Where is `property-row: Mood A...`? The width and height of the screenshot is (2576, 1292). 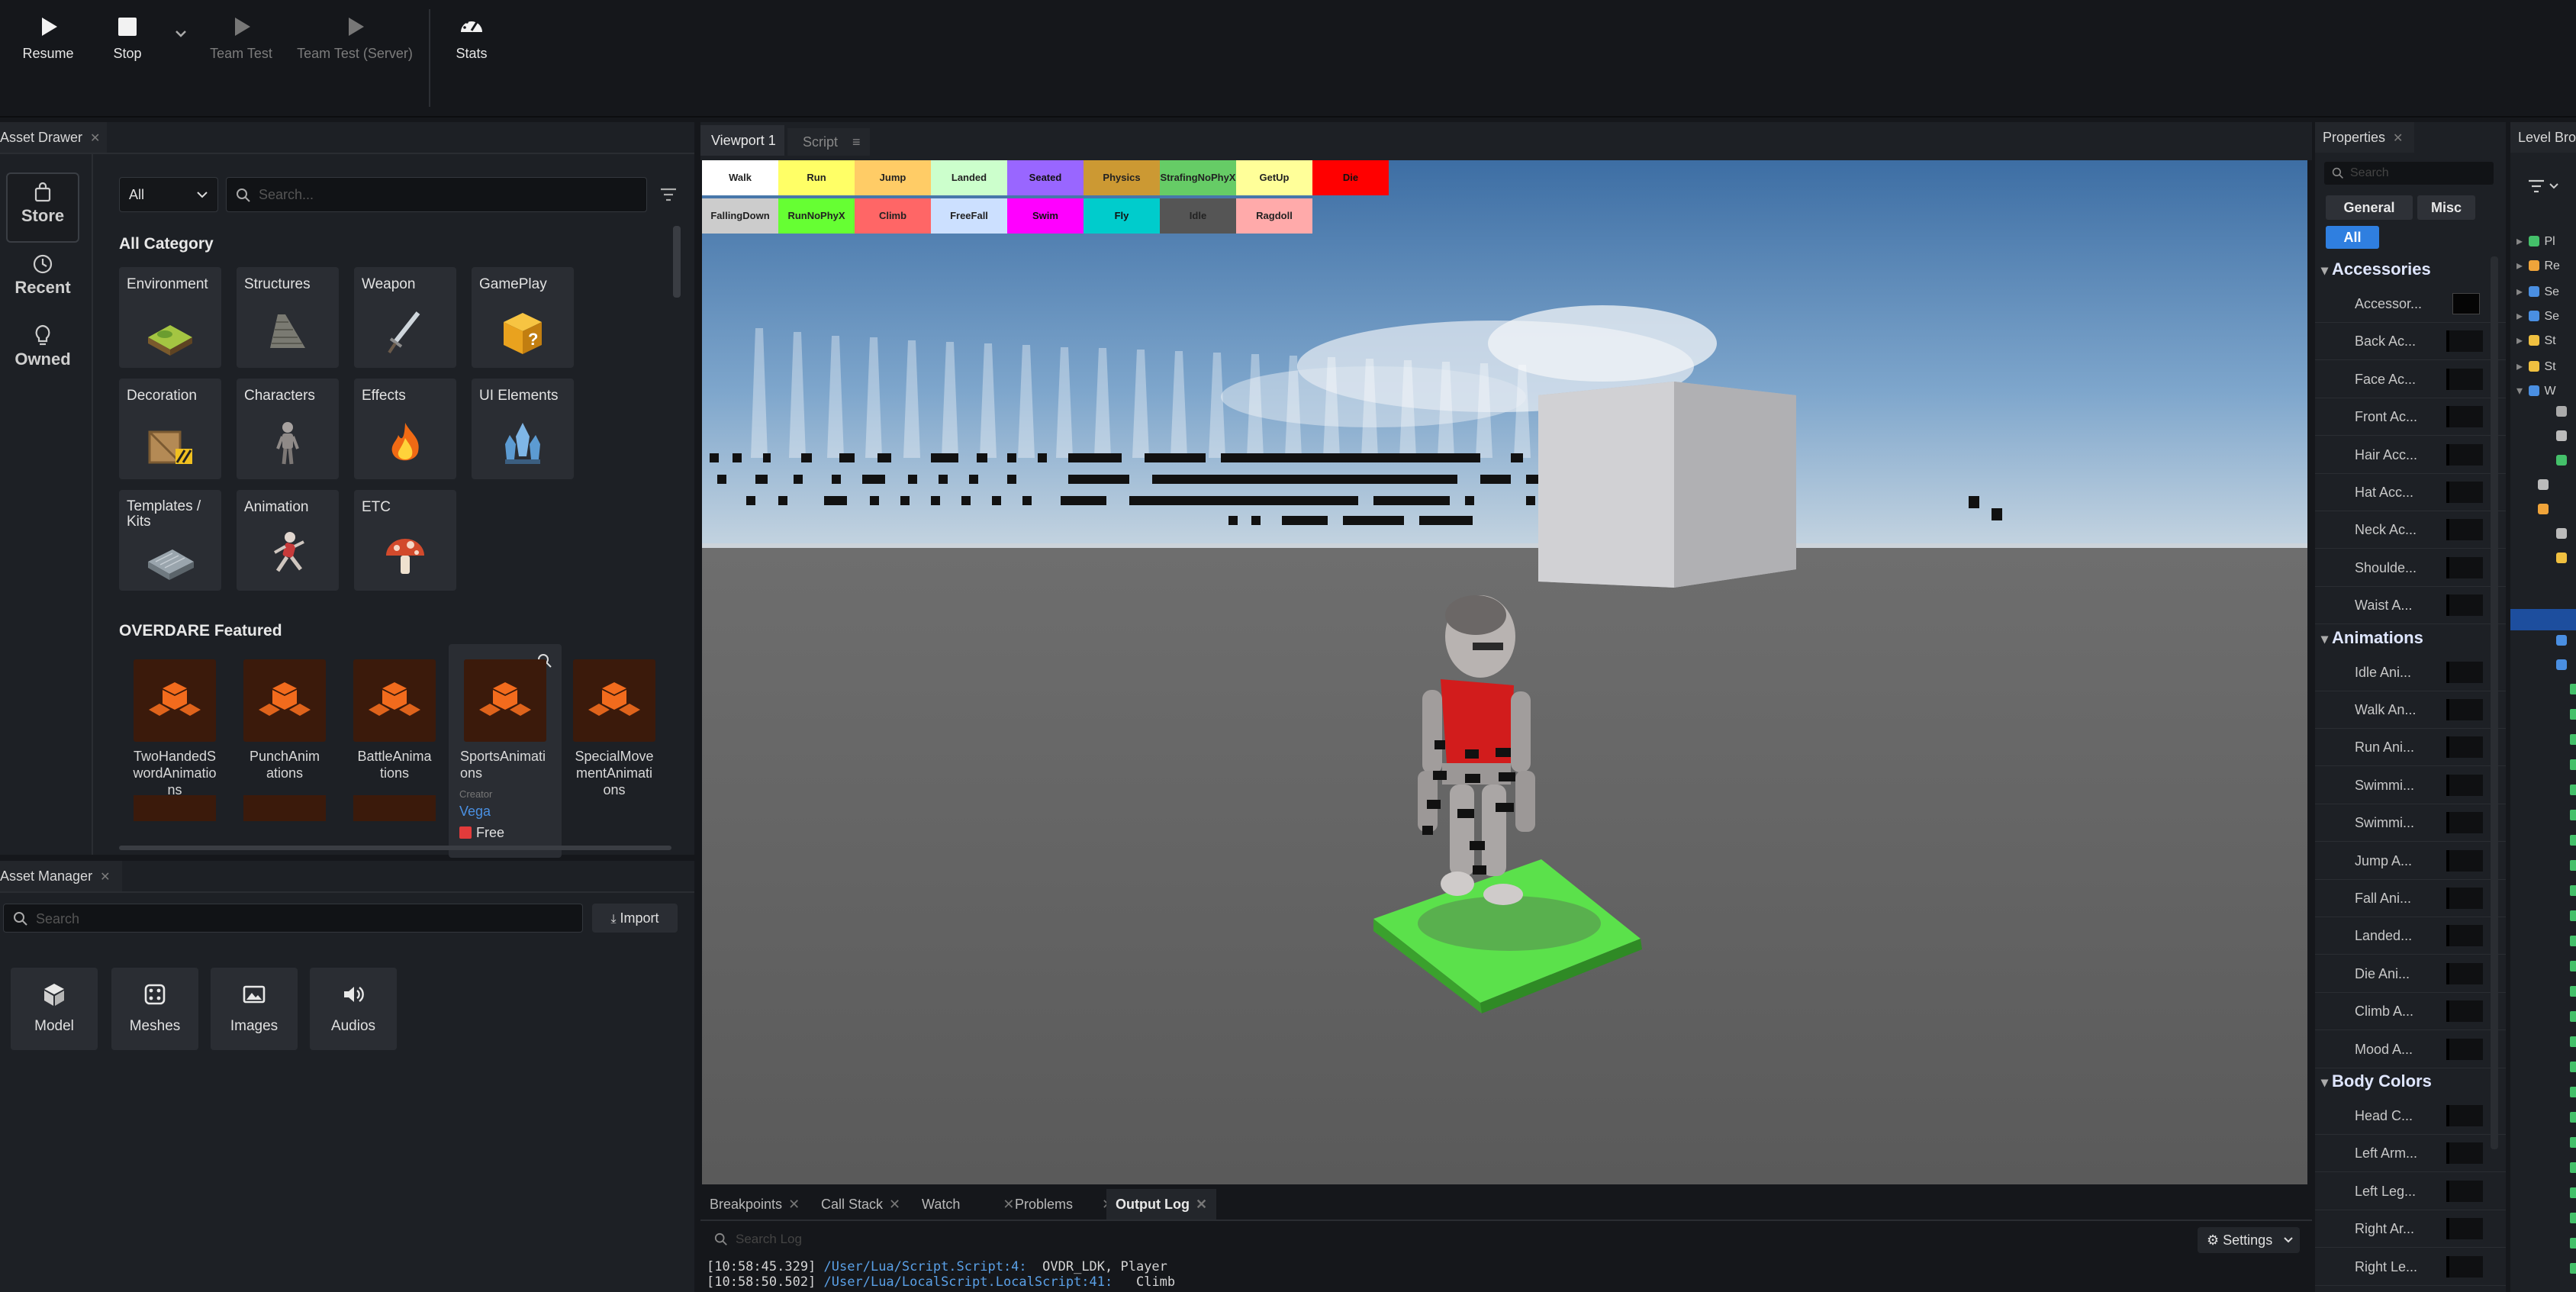
property-row: Mood A... is located at coordinates (2410, 1049).